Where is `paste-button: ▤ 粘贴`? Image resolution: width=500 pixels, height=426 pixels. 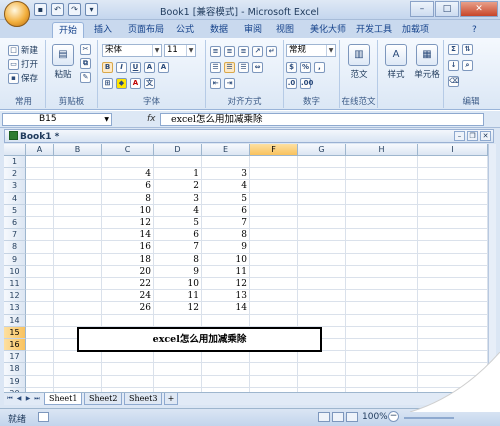 paste-button: ▤ 粘贴 is located at coordinates (63, 62).